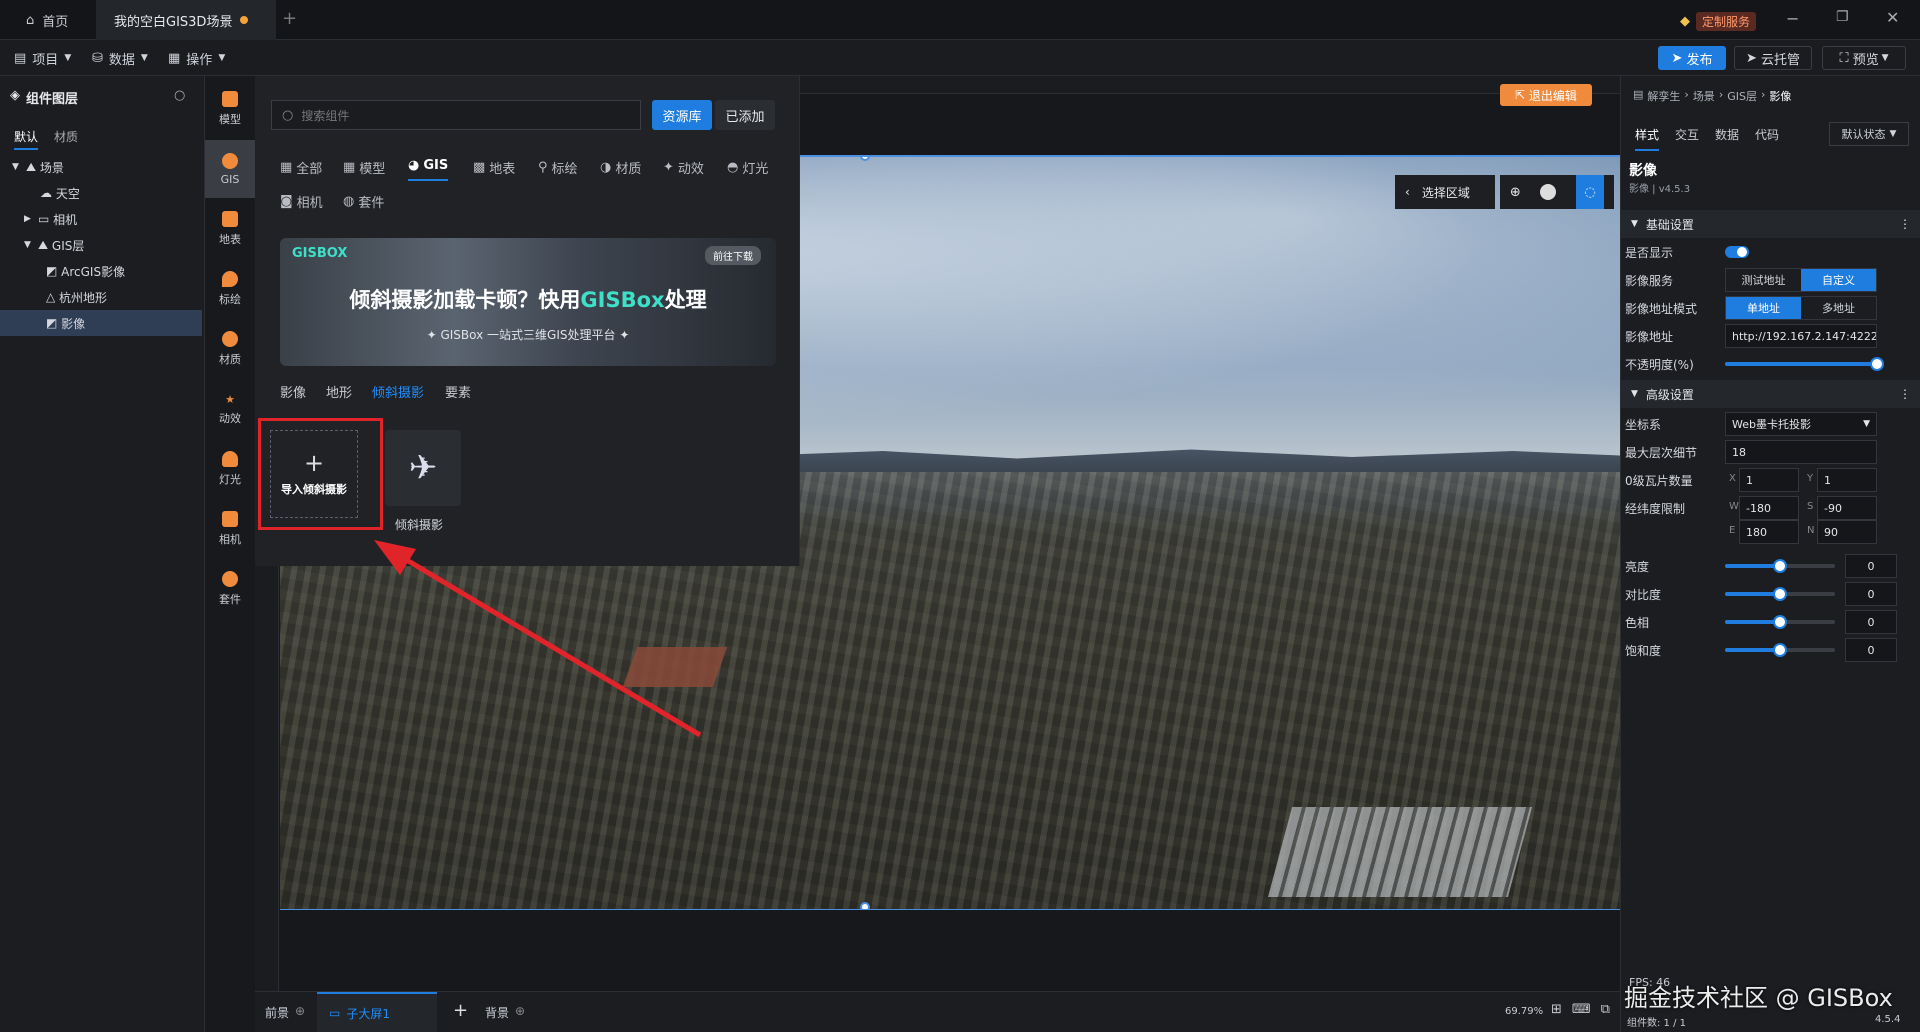 The image size is (1920, 1032). I want to click on category-camera: ◙ 相机, so click(301, 201).